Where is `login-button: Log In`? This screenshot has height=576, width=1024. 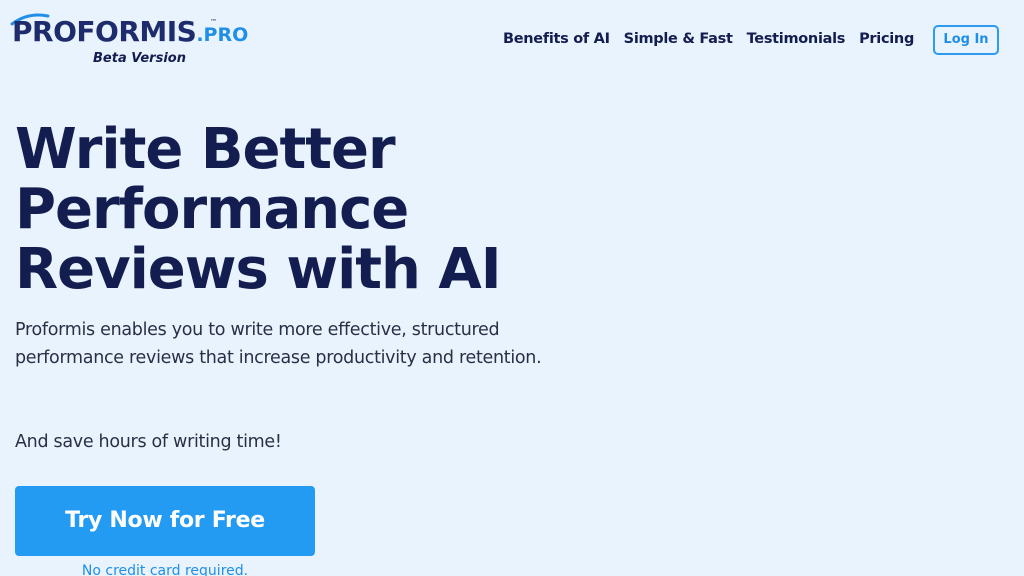
login-button: Log In is located at coordinates (966, 40).